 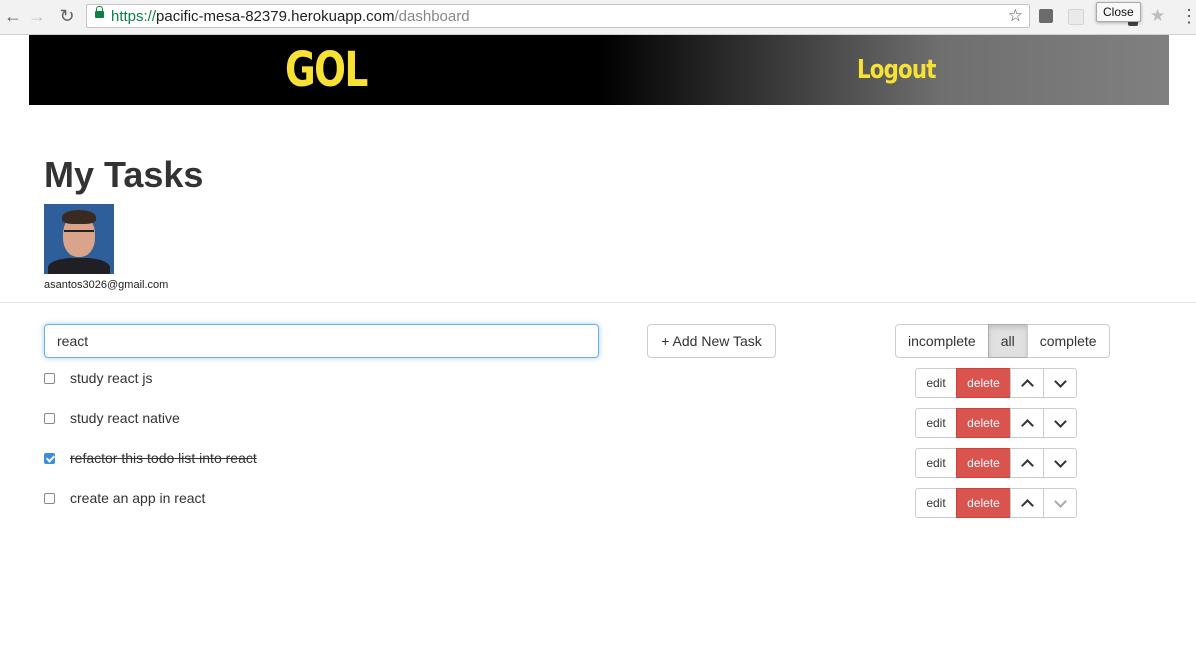 I want to click on add-task-button: + Add New Task, so click(x=711, y=341).